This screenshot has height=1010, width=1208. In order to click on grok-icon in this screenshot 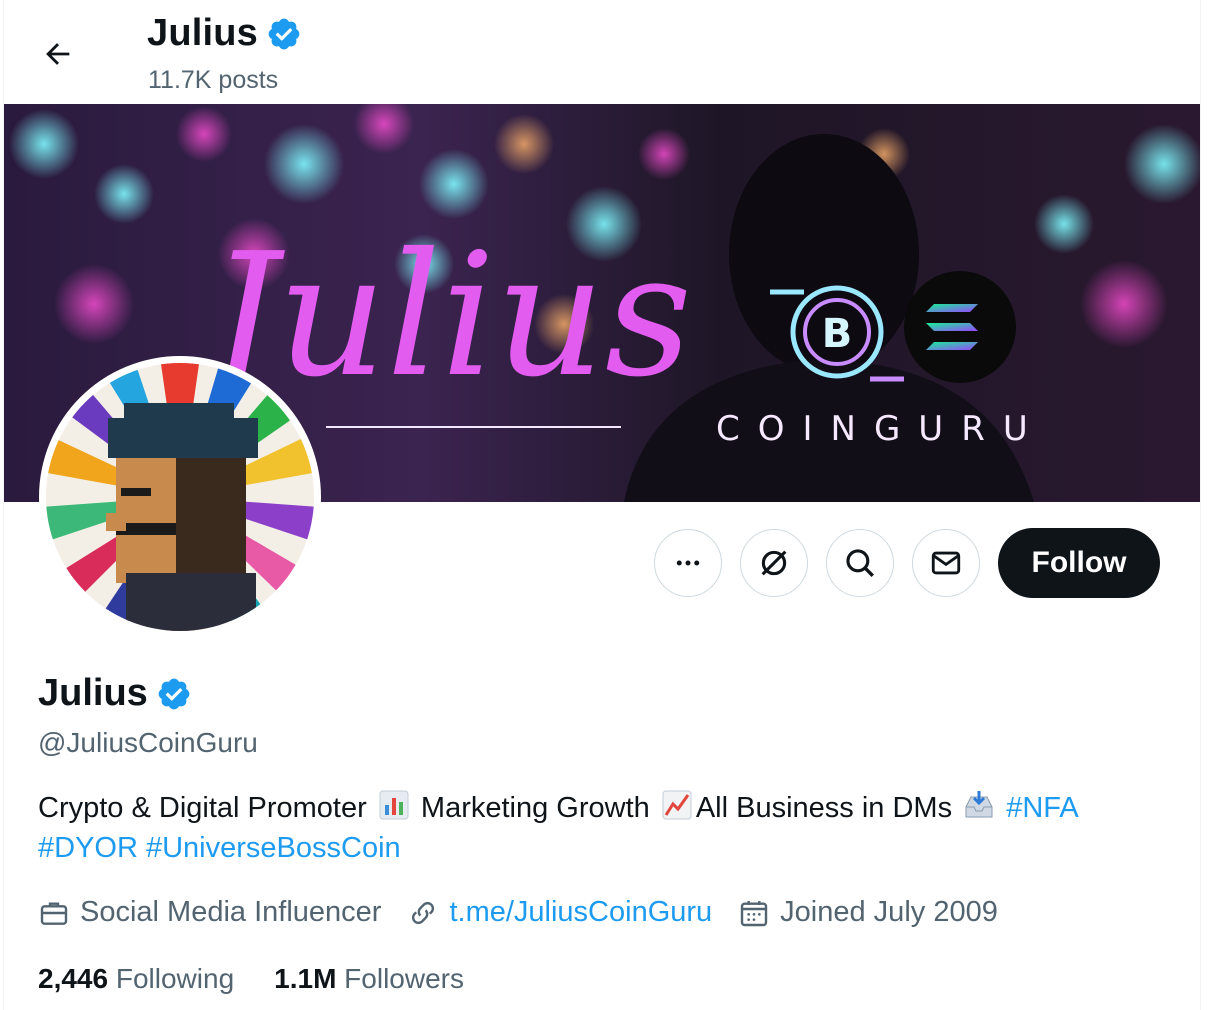, I will do `click(774, 563)`.